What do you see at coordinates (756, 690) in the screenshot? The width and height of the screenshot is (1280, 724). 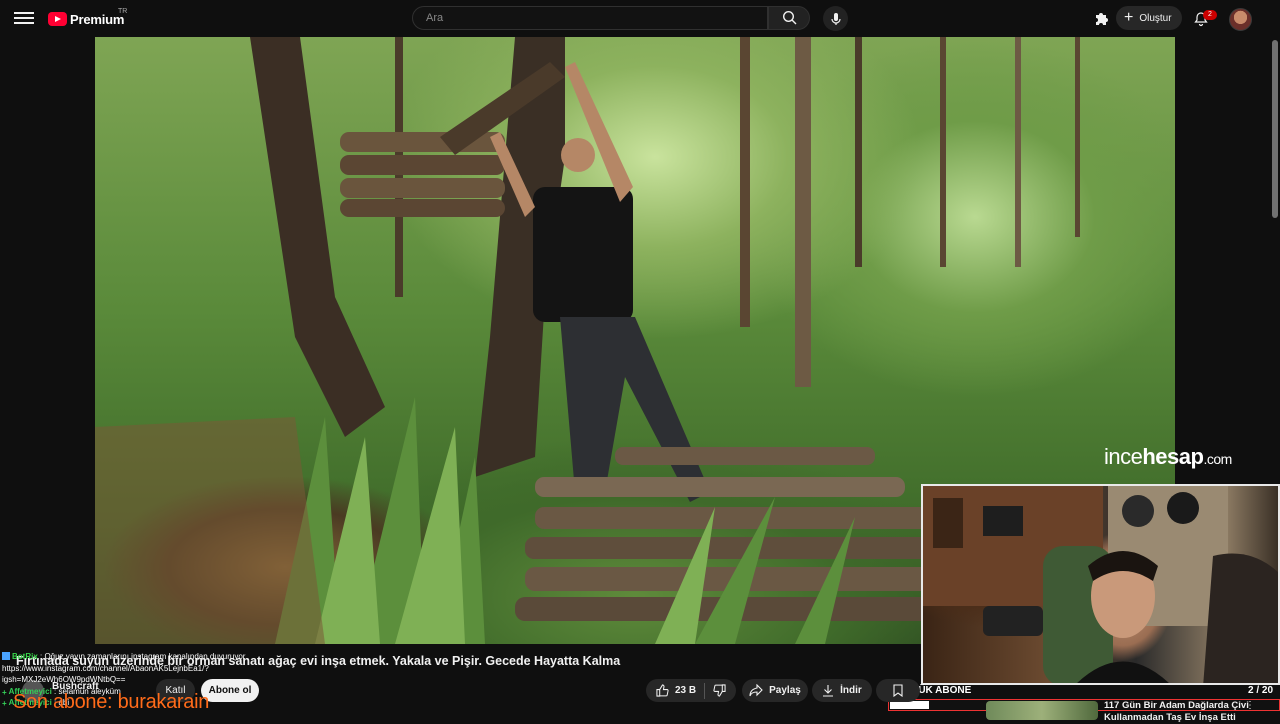 I see `share-icon` at bounding box center [756, 690].